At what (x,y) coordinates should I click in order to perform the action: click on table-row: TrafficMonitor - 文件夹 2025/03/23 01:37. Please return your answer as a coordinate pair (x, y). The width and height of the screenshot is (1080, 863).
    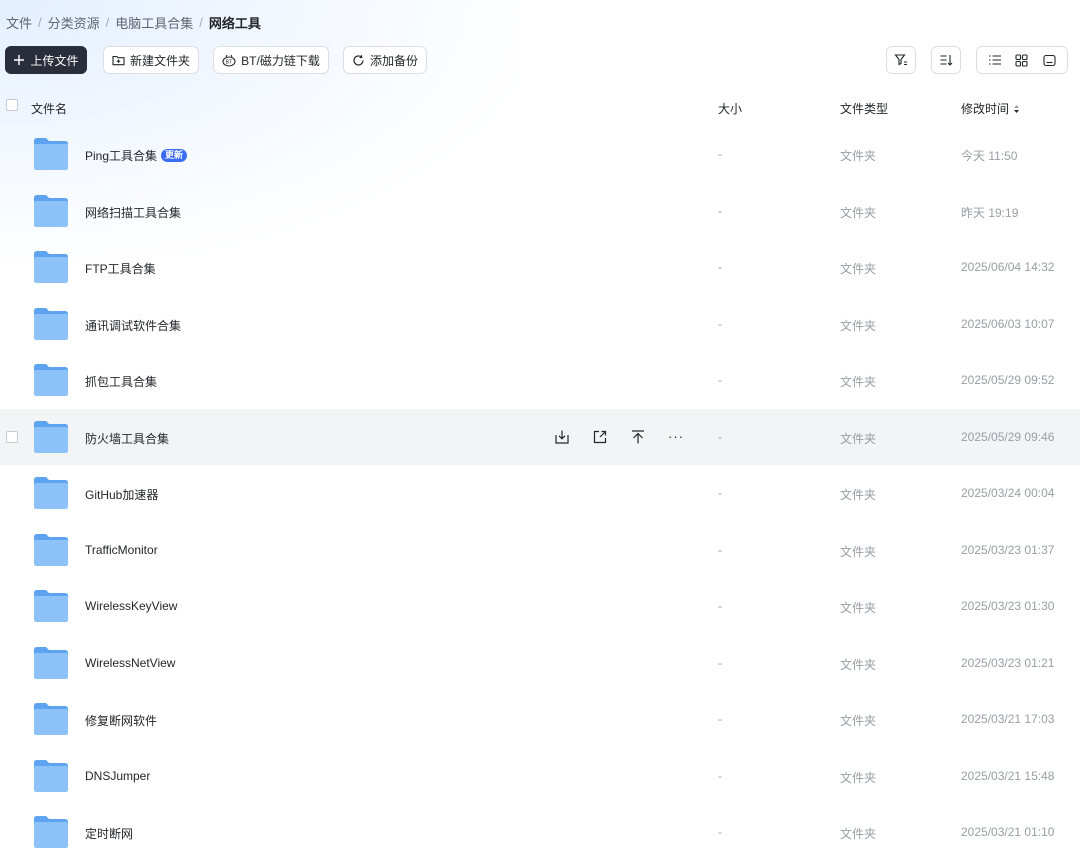
    Looking at the image, I should click on (540, 550).